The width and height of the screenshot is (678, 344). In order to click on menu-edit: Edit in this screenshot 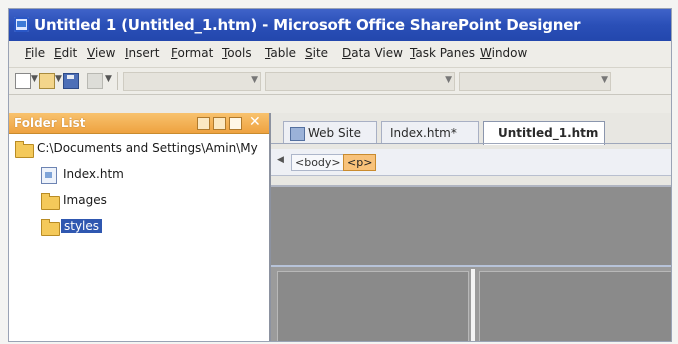, I will do `click(65, 53)`.